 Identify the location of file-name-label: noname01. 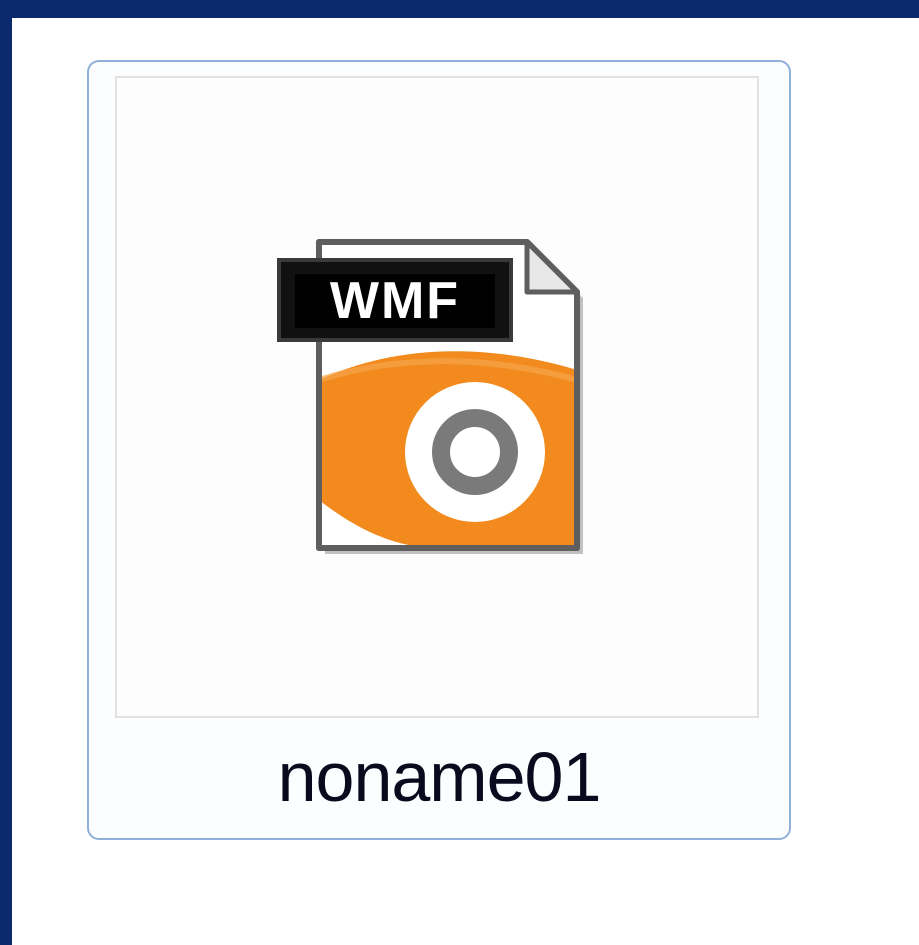
(439, 777).